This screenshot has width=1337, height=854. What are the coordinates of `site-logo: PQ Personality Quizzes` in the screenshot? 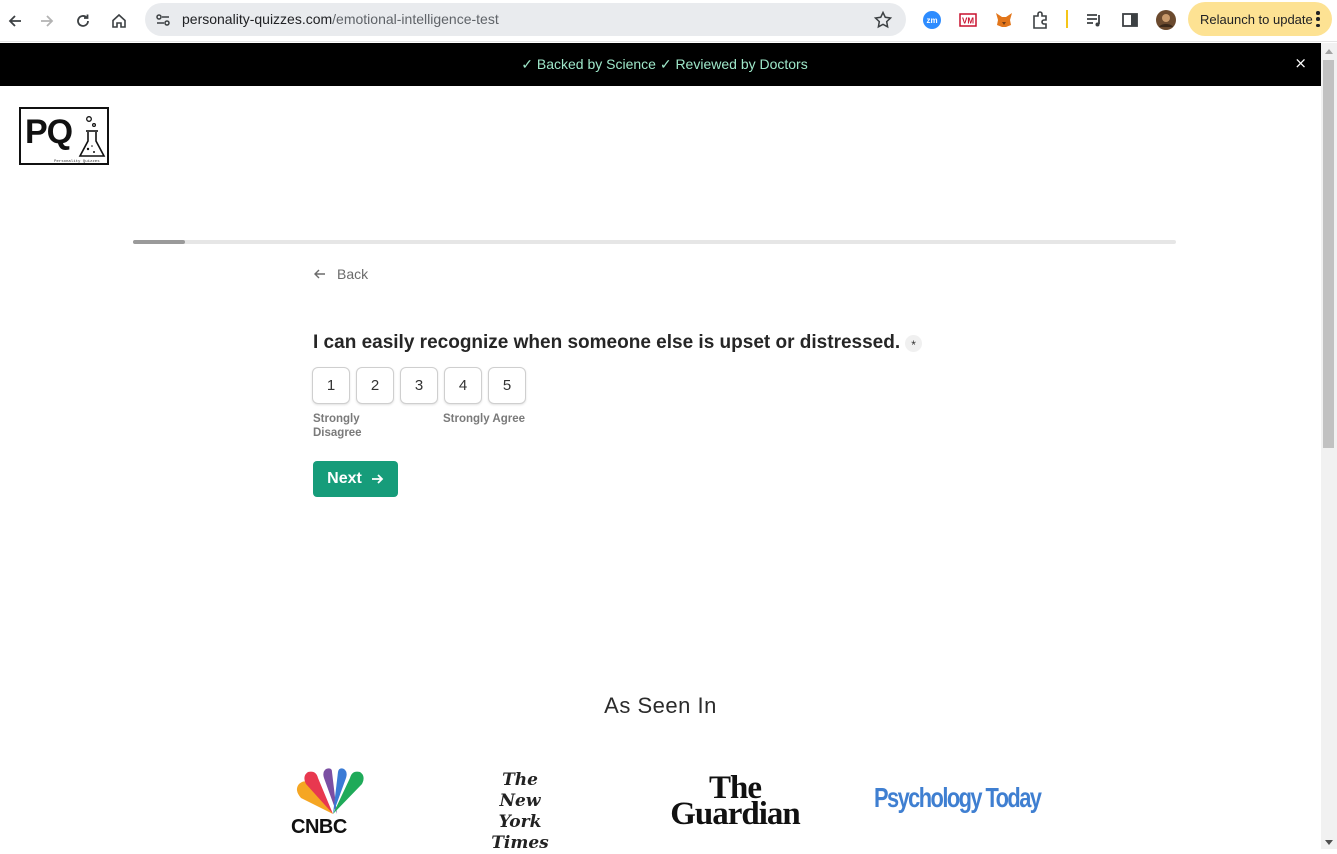 It's located at (64, 136).